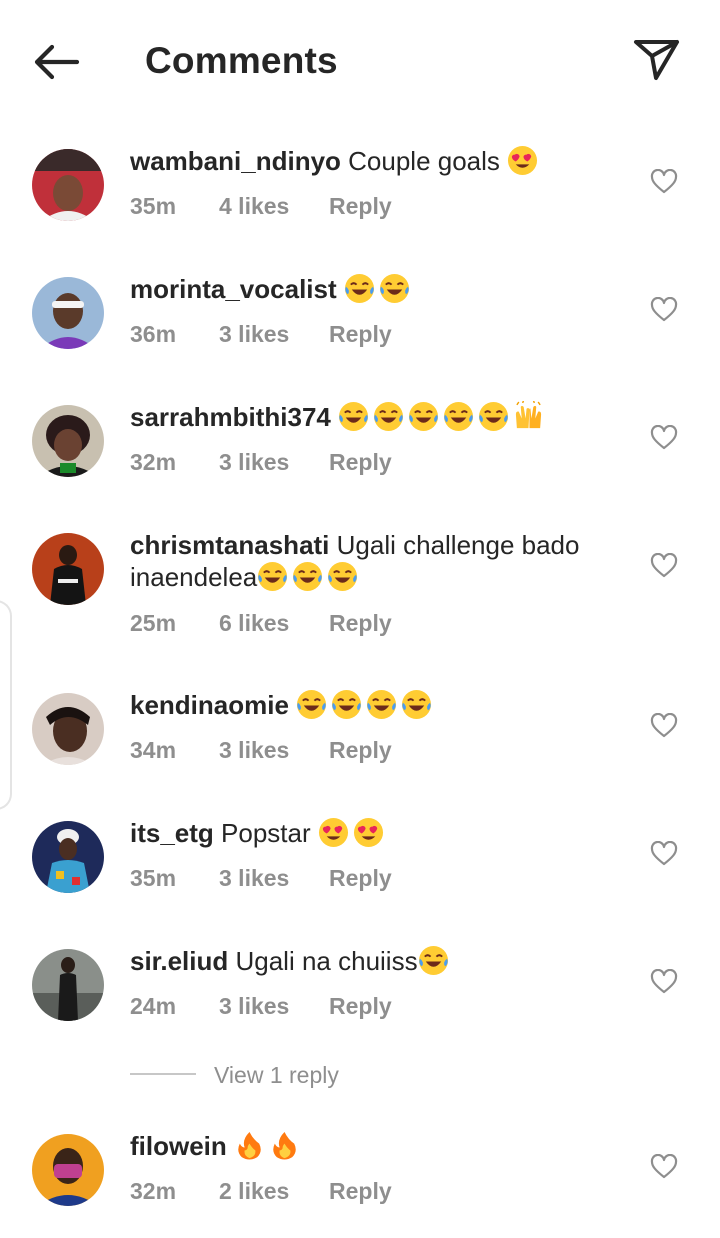  I want to click on comment-likes: 4 likes, so click(254, 206).